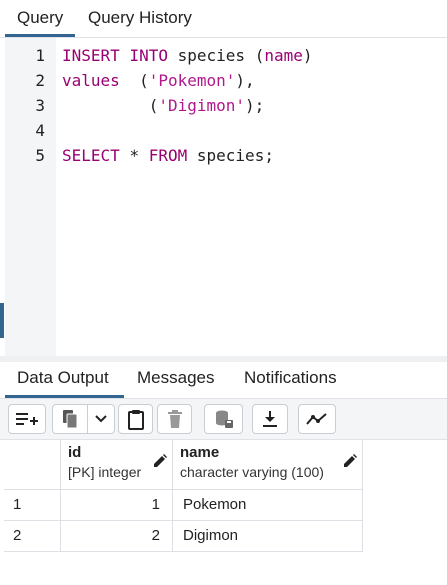 The width and height of the screenshot is (447, 585). What do you see at coordinates (268, 536) in the screenshot?
I see `cell-name: Digimon` at bounding box center [268, 536].